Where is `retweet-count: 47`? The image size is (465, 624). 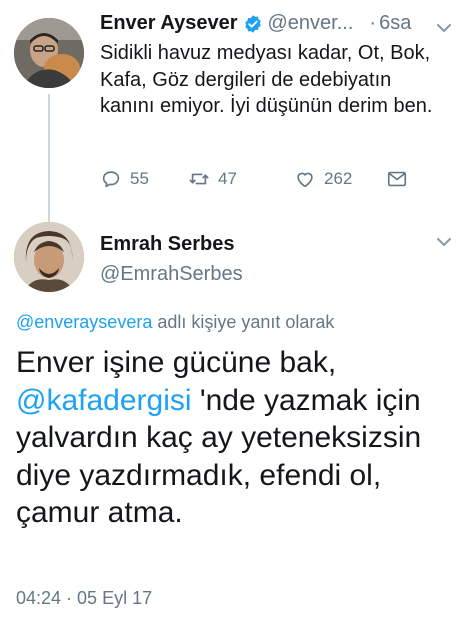
retweet-count: 47 is located at coordinates (227, 178).